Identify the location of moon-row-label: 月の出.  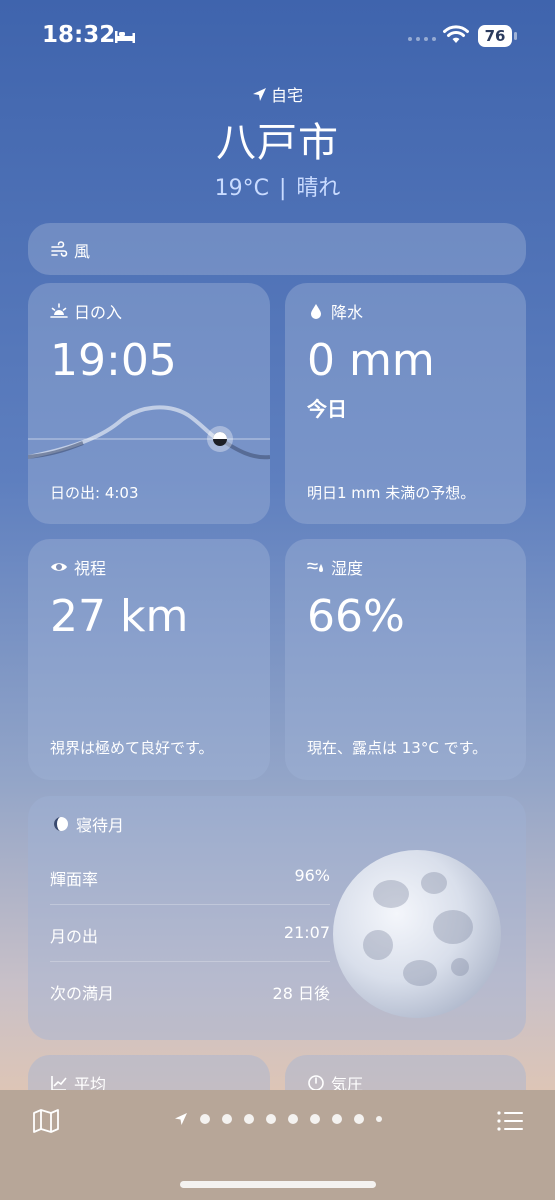
(74, 936).